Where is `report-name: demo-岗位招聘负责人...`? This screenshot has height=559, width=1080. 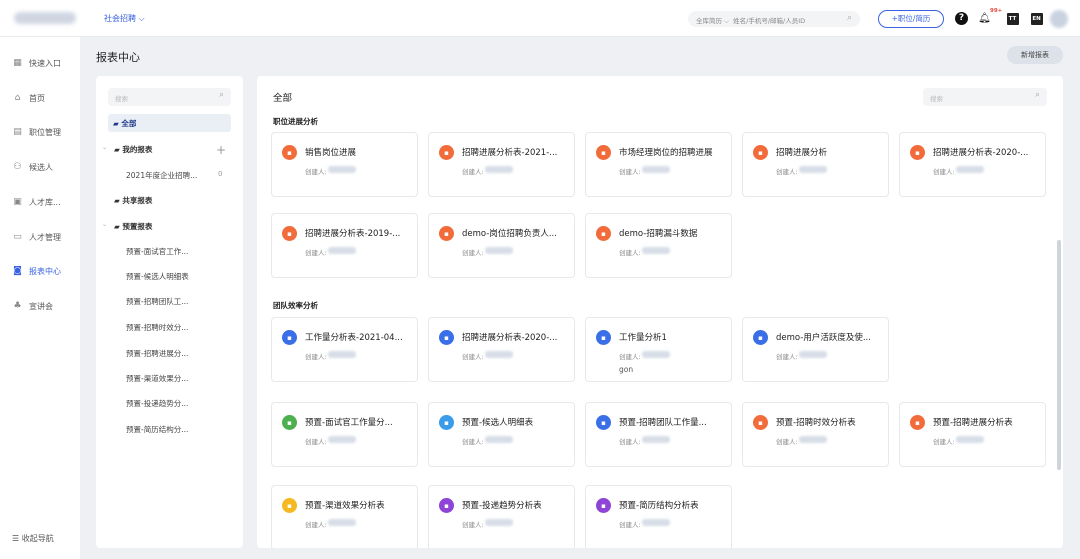
report-name: demo-岗位招聘负责人... is located at coordinates (509, 234).